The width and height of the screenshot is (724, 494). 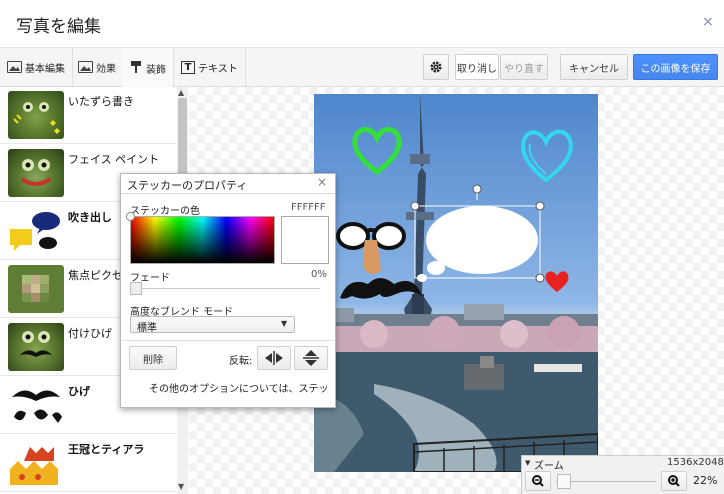 What do you see at coordinates (36, 463) in the screenshot?
I see `crown-icon` at bounding box center [36, 463].